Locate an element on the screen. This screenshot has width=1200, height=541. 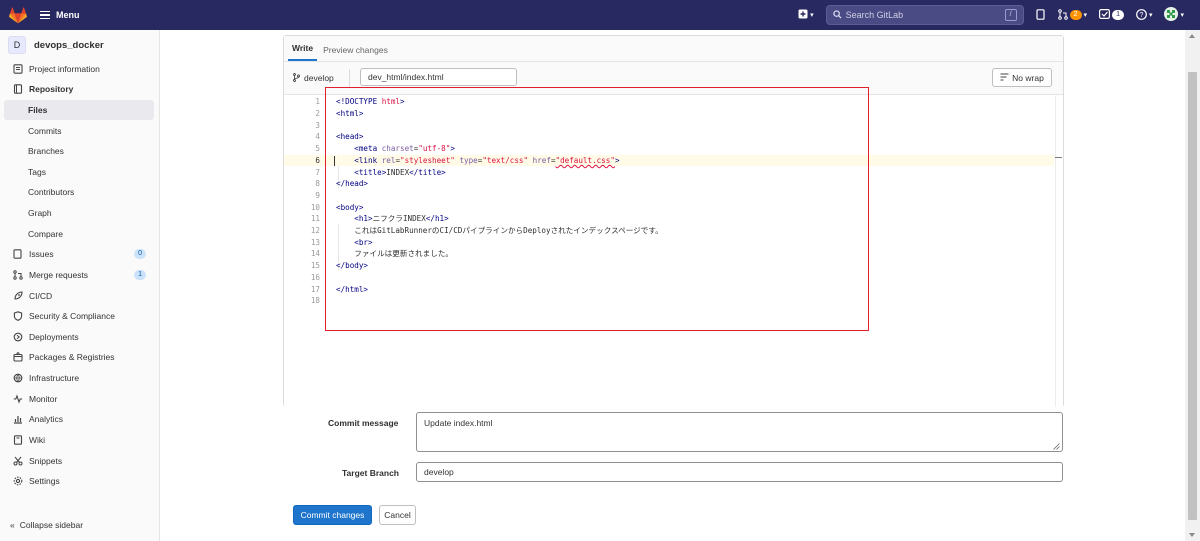
collapse-sidebar-label: Collapse sidebar is located at coordinates (51, 525).